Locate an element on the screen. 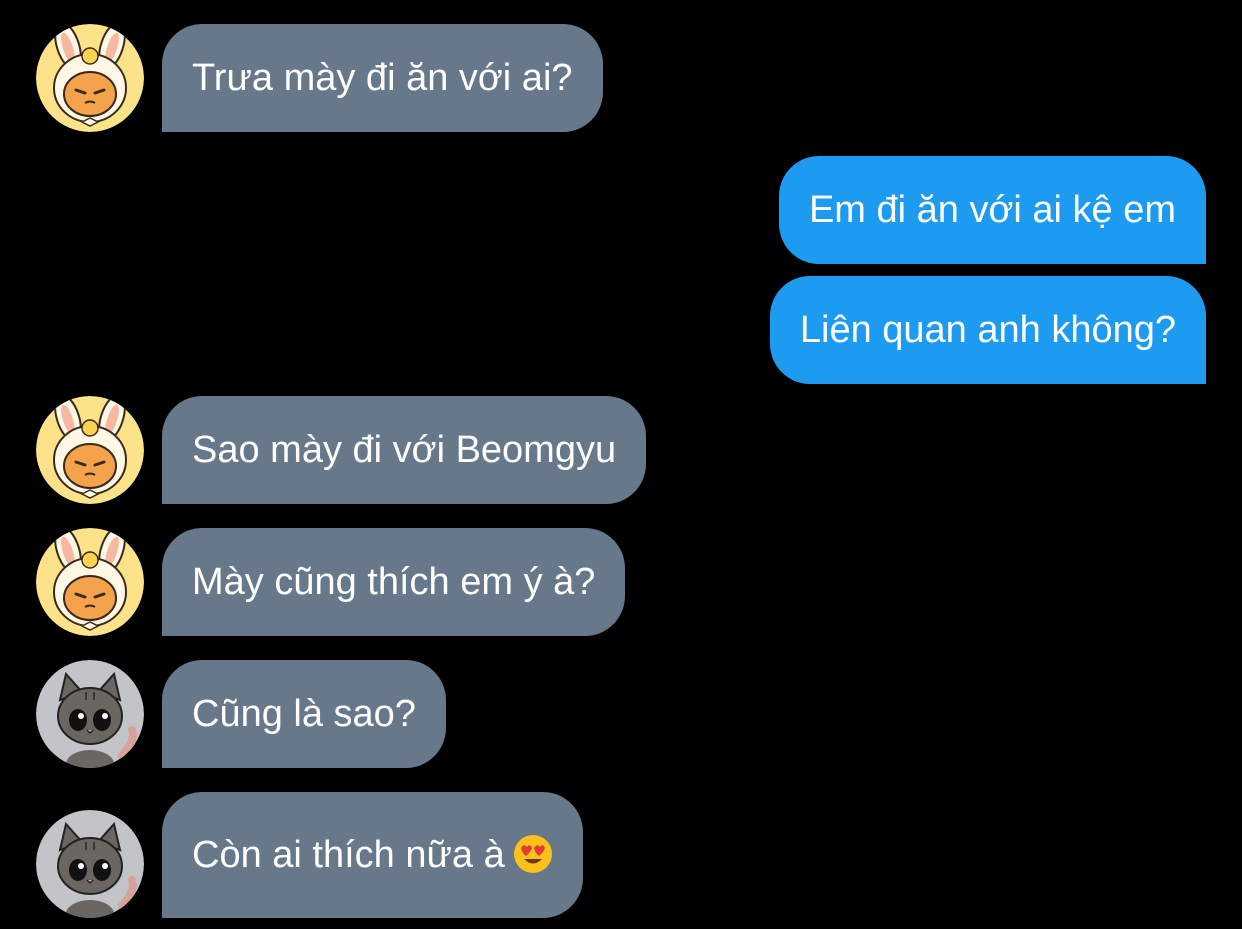 The width and height of the screenshot is (1242, 929). outgoing-message-bubble: Liên quan anh không? is located at coordinates (987, 330).